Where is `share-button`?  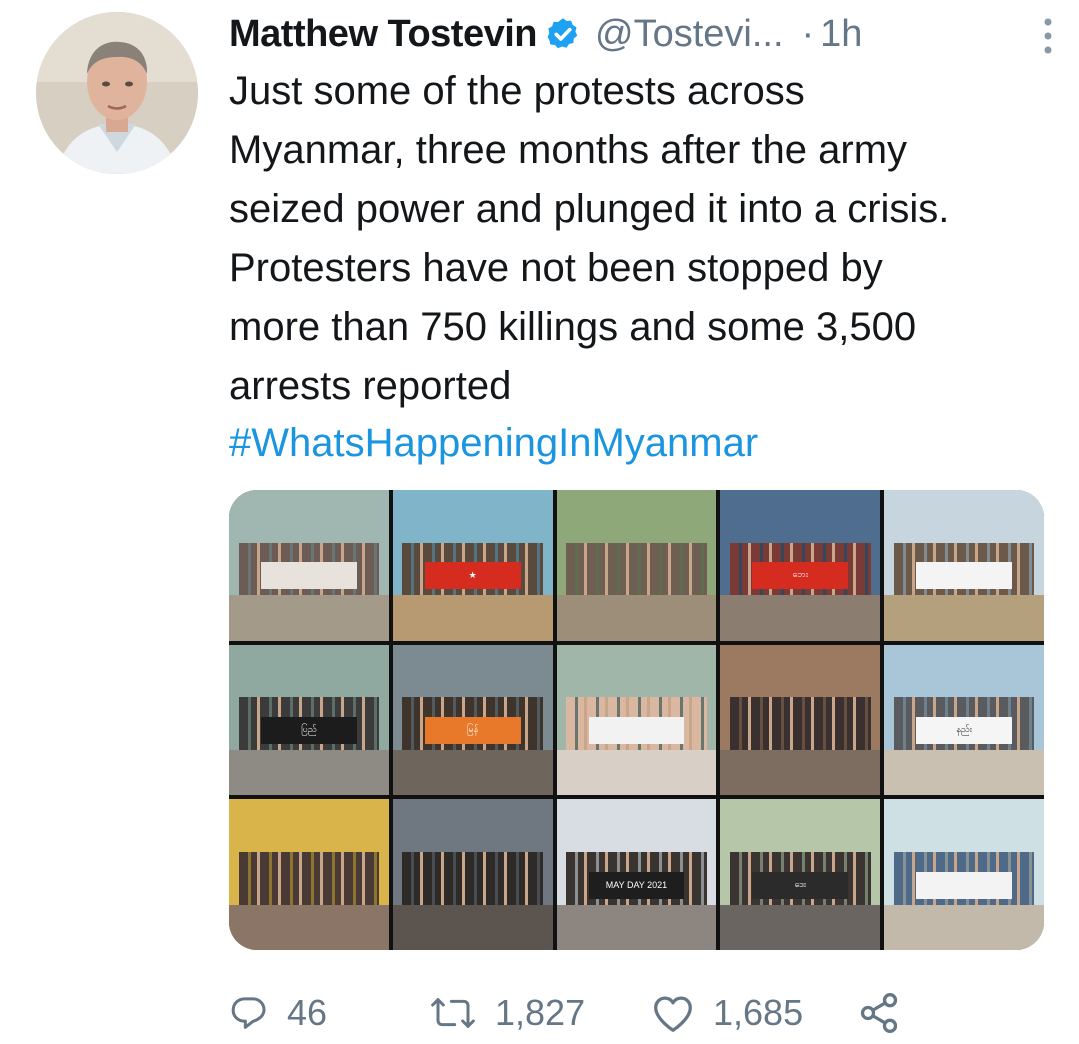 share-button is located at coordinates (879, 1013).